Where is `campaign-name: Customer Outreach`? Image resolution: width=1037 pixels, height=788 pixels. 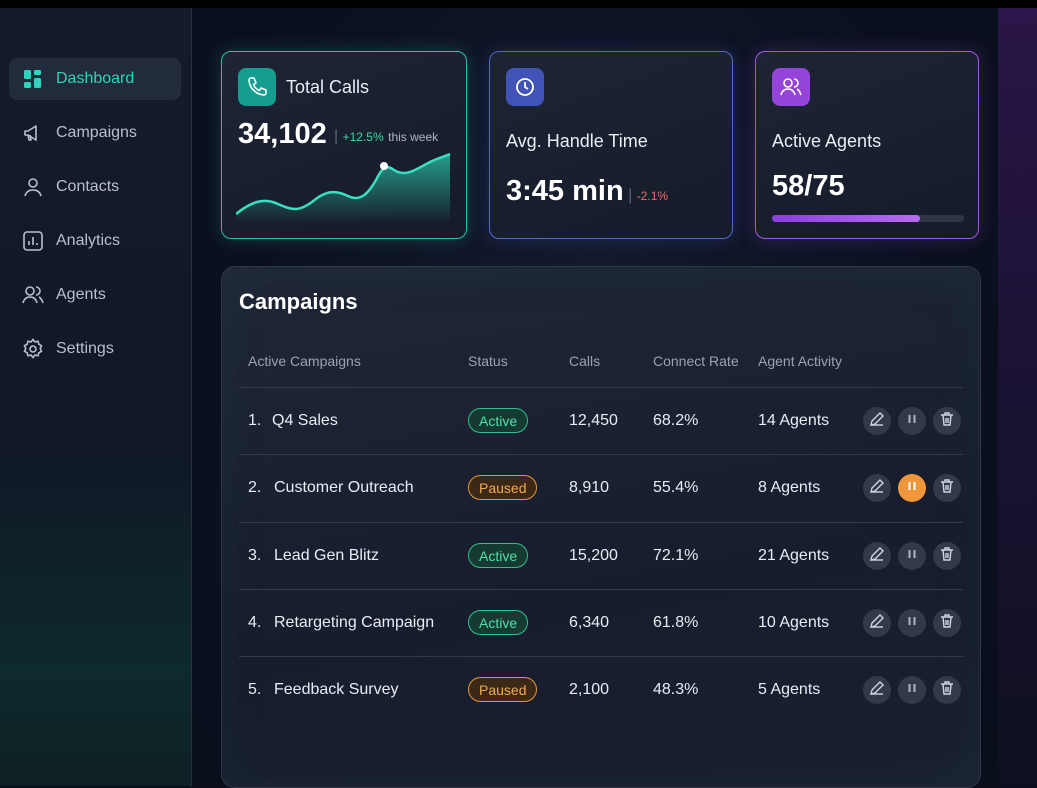
campaign-name: Customer Outreach is located at coordinates (344, 487).